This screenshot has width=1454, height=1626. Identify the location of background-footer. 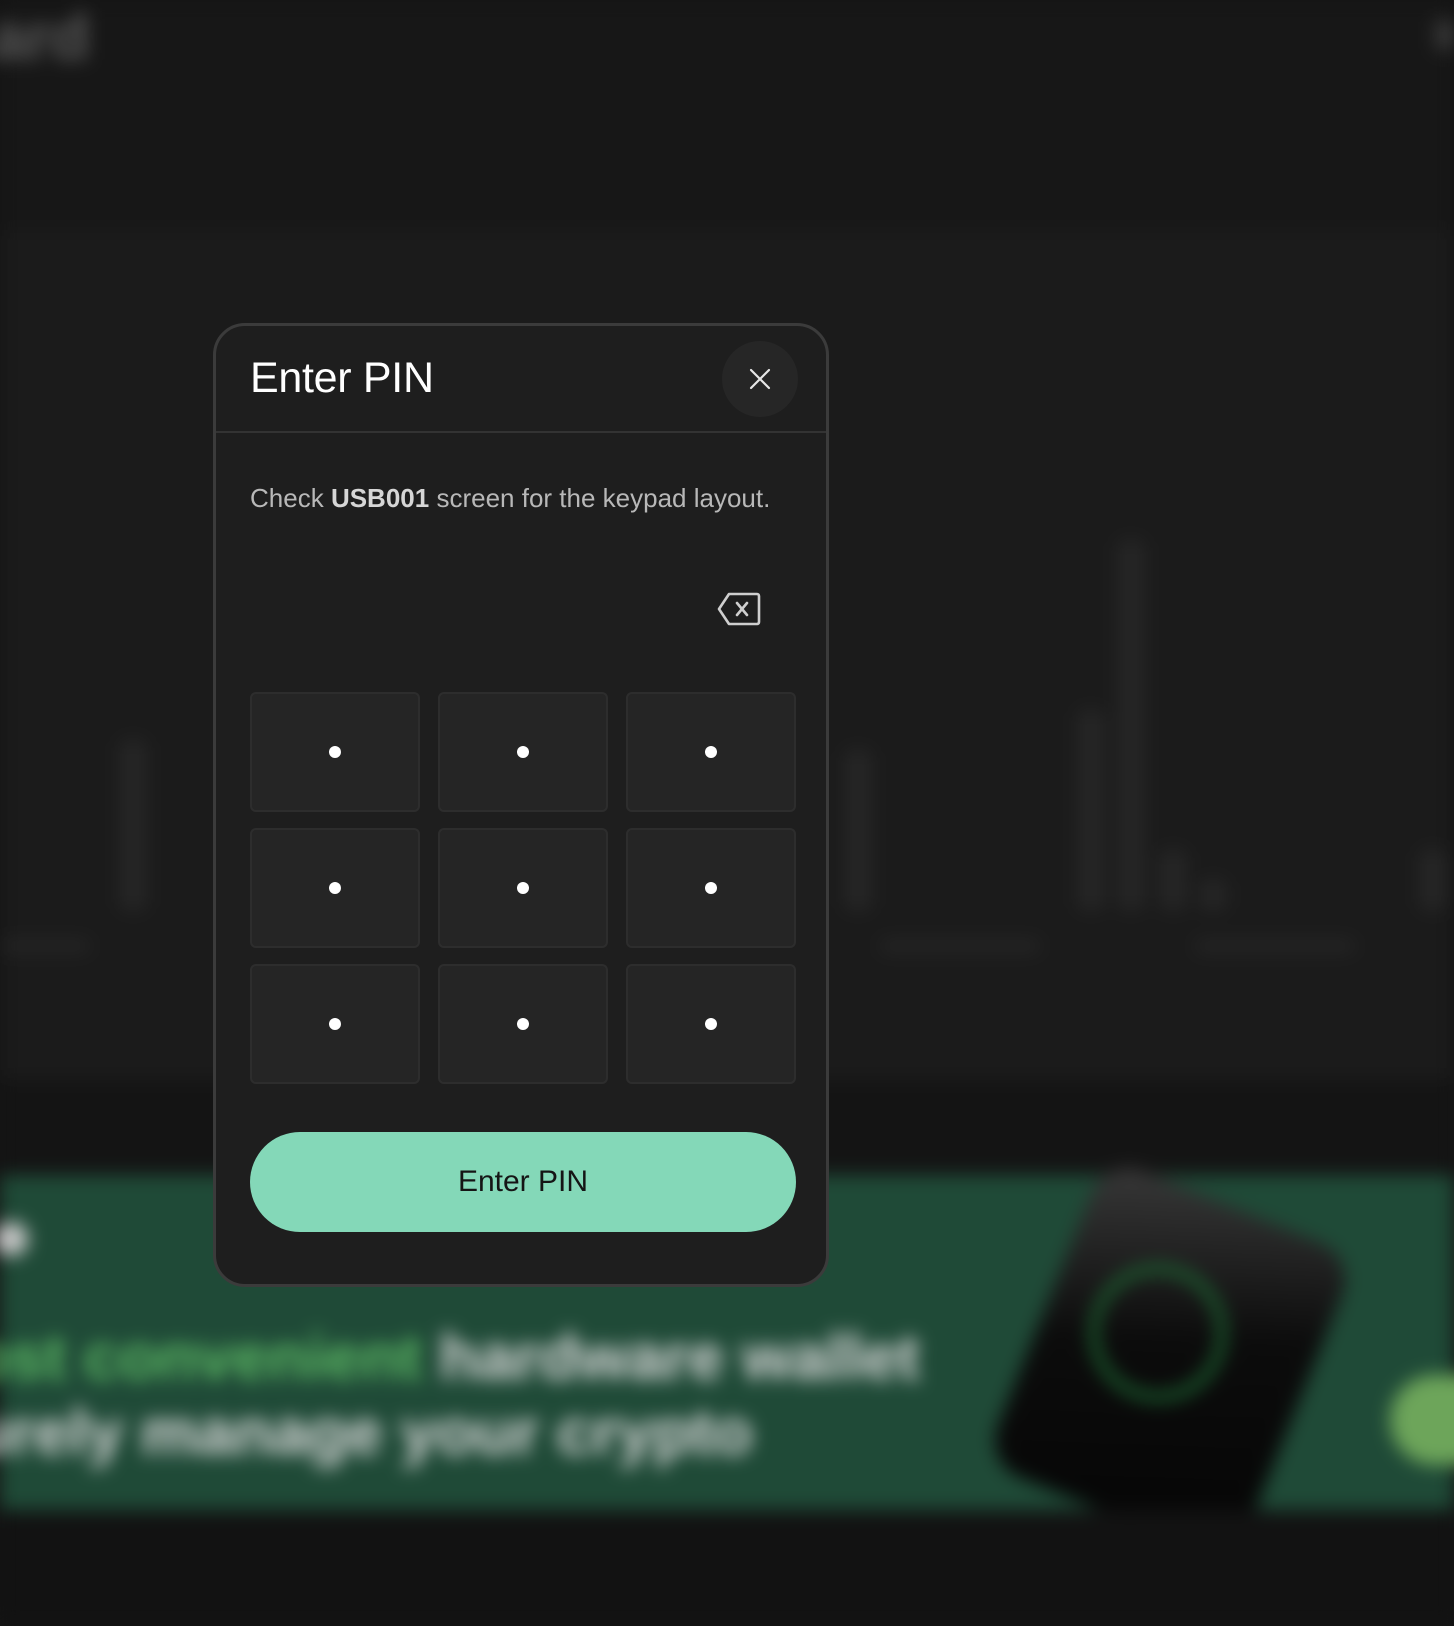
(727, 1568).